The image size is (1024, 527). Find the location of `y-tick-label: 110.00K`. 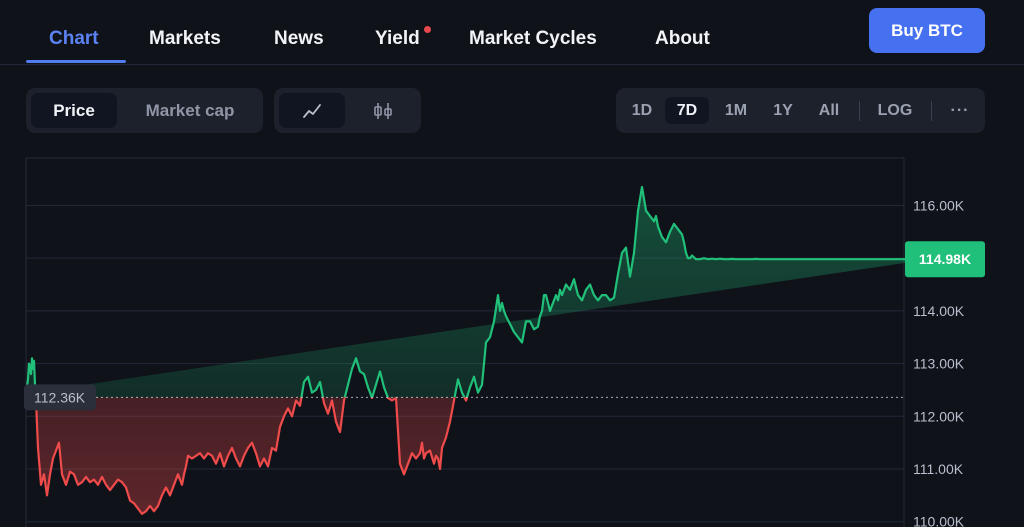

y-tick-label: 110.00K is located at coordinates (939, 520).